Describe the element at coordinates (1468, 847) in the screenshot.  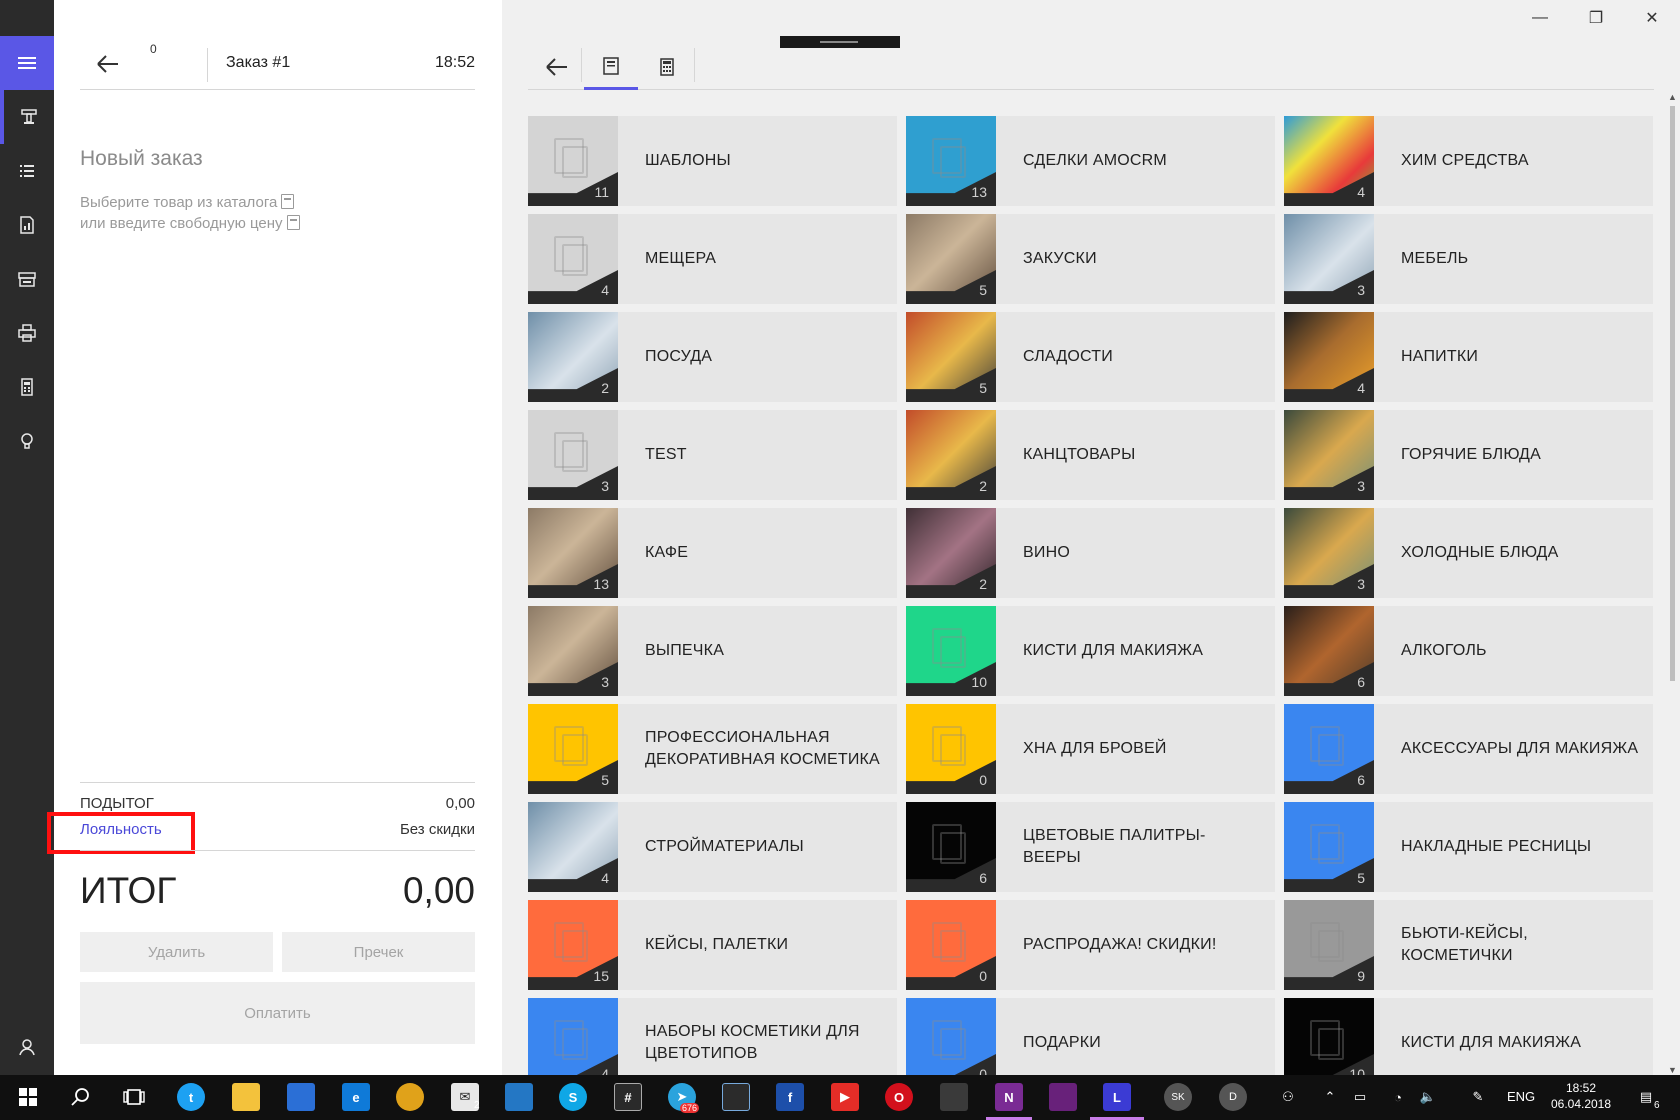
I see `category-tile: 5 НАКЛАДНЫЕ РЕСНИЦЫ` at that location.